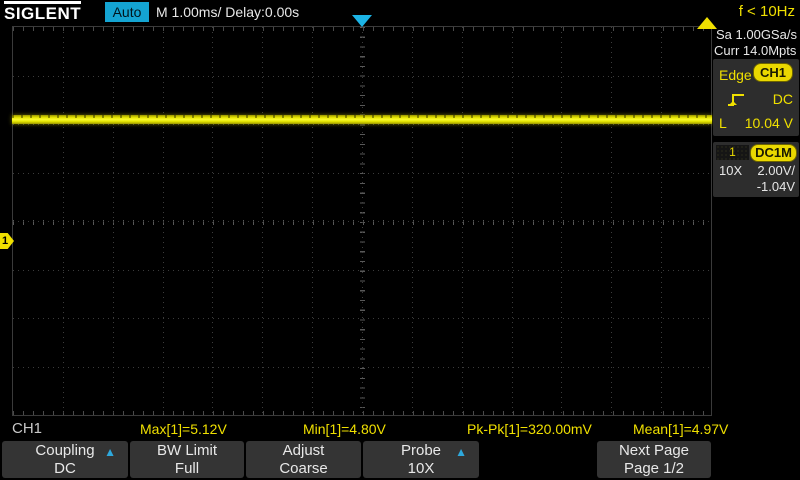  I want to click on softkey-adjust: Adjust Coarse, so click(303, 459).